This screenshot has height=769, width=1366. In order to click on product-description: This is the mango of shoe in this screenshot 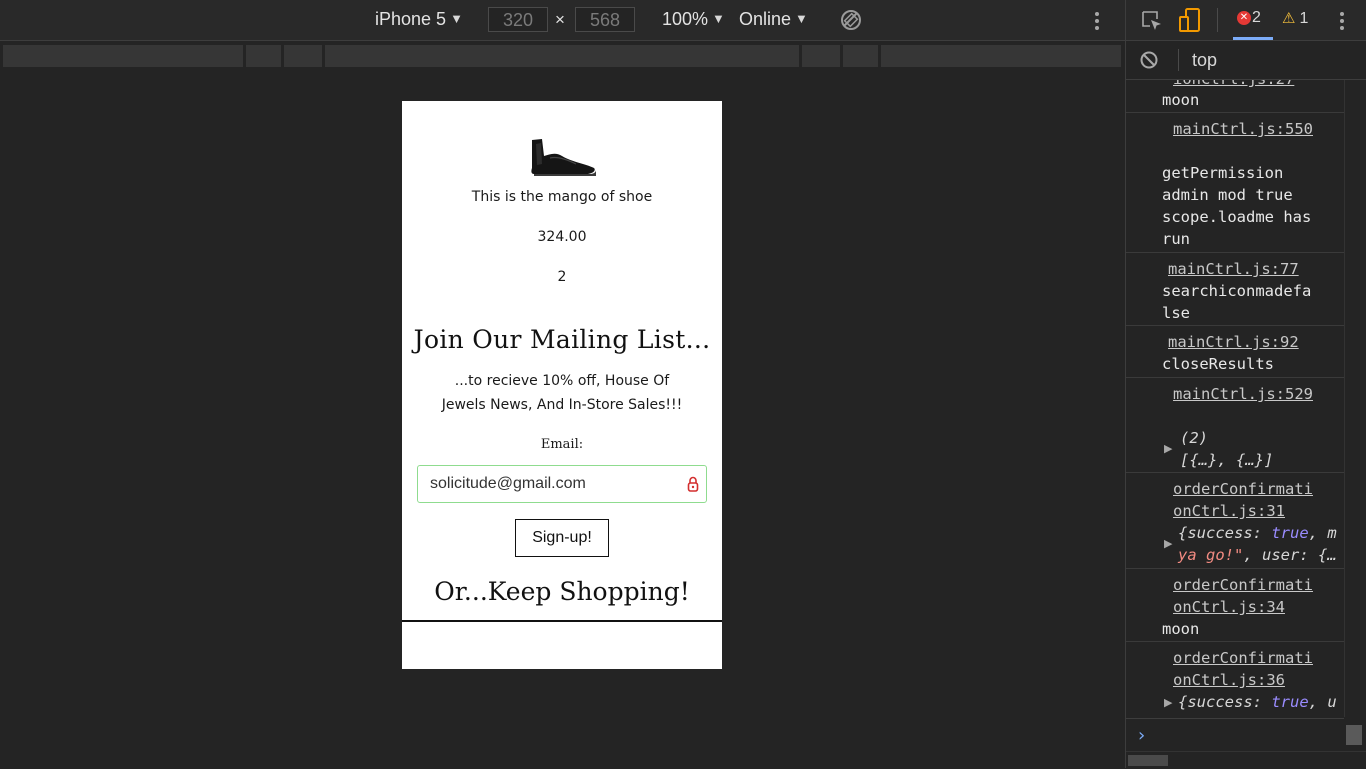, I will do `click(562, 197)`.